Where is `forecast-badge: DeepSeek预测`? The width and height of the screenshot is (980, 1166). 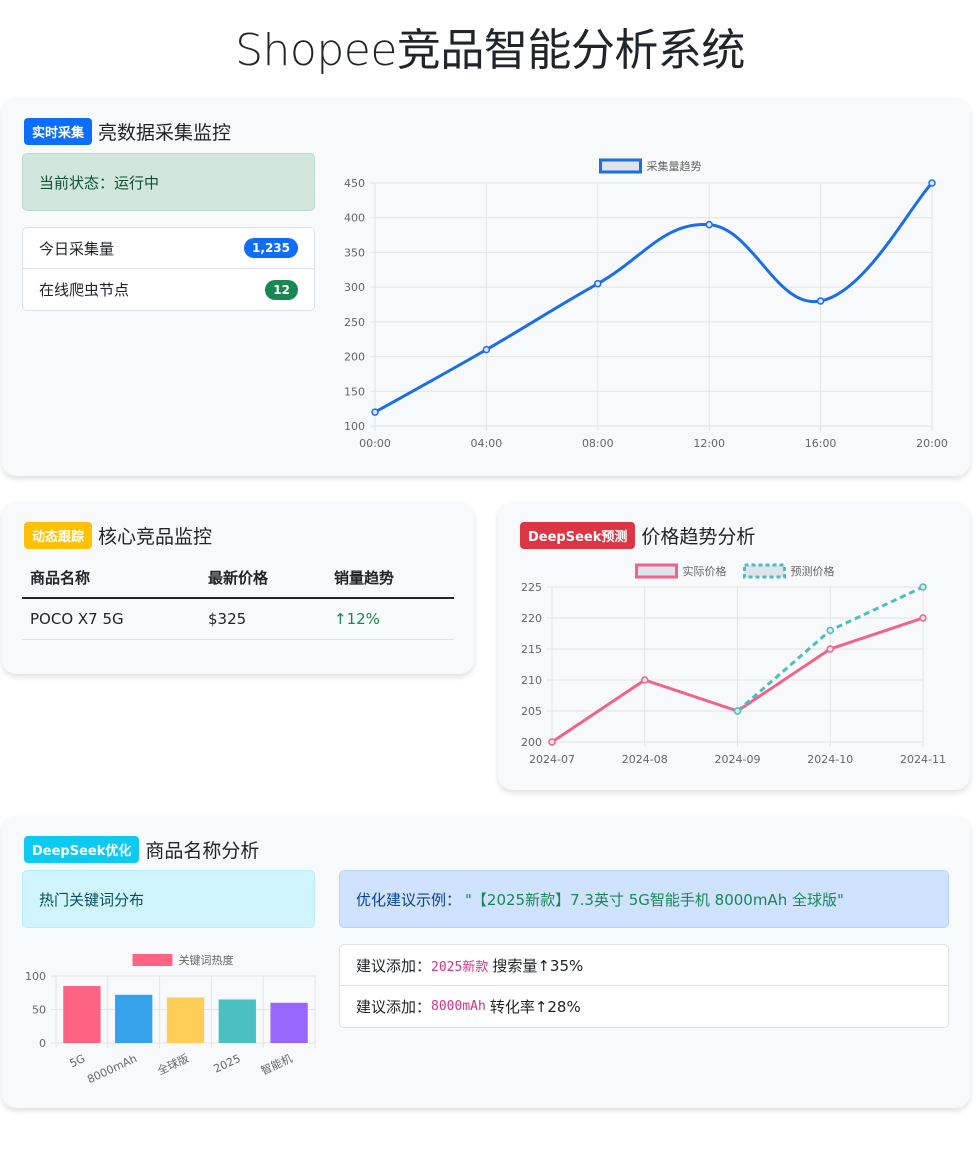 forecast-badge: DeepSeek预测 is located at coordinates (578, 535).